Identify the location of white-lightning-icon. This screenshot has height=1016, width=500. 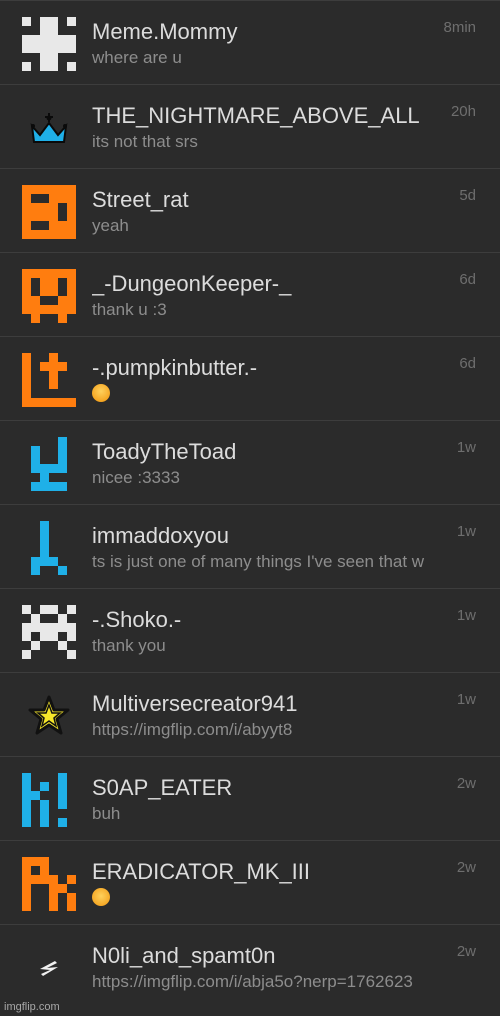
(49, 968).